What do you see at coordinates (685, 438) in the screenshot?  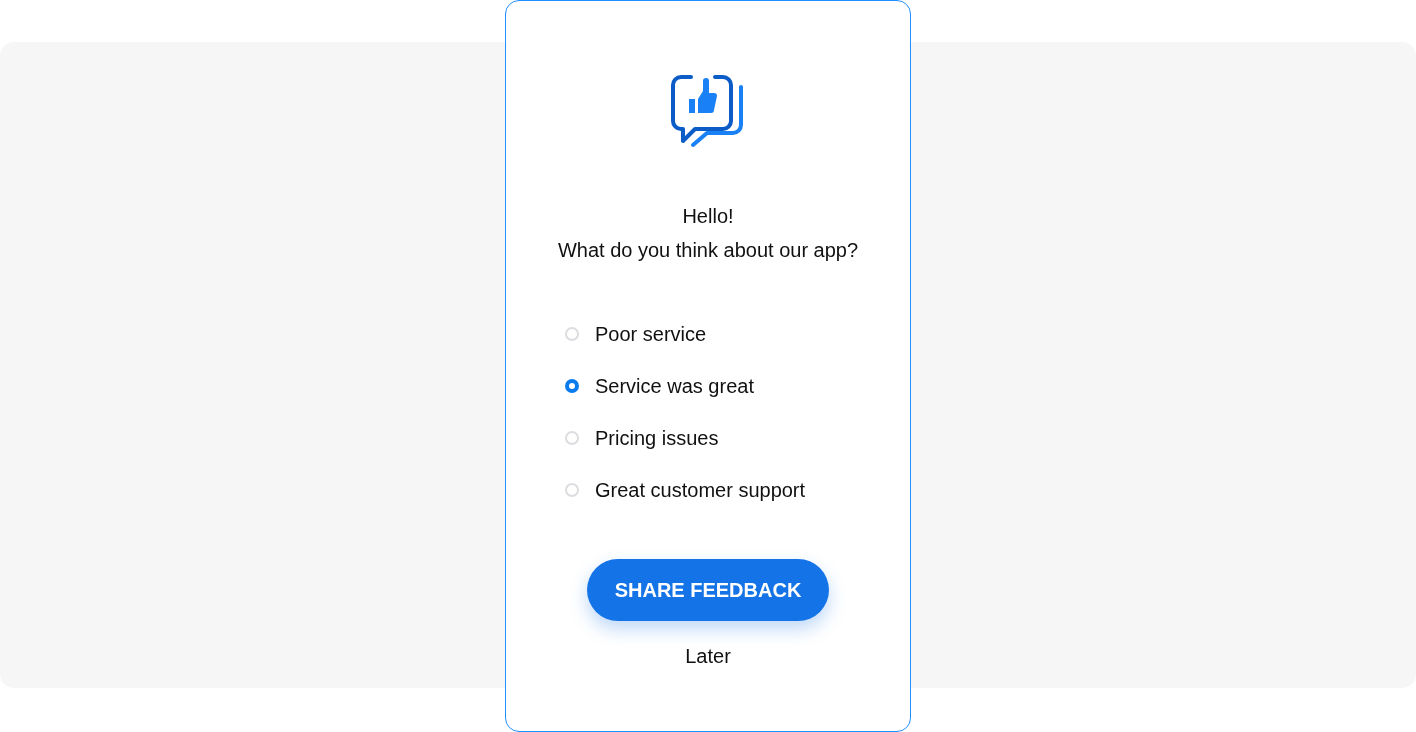 I see `radio-option: Pricing issues` at bounding box center [685, 438].